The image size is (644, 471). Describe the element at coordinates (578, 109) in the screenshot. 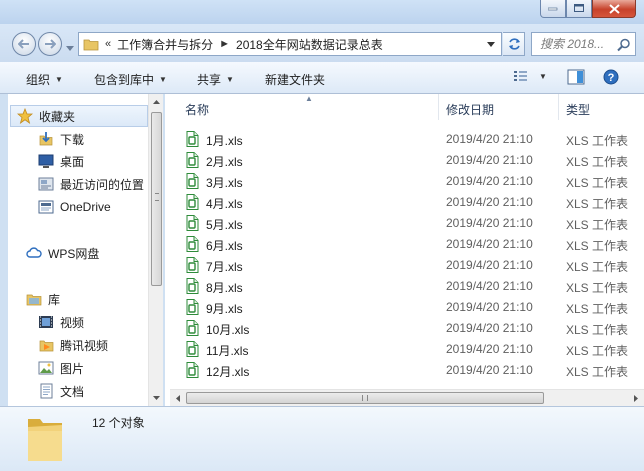

I see `column-header-type: 类型` at that location.